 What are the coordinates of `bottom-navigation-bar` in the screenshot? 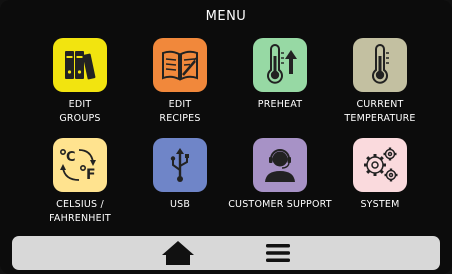 It's located at (226, 253).